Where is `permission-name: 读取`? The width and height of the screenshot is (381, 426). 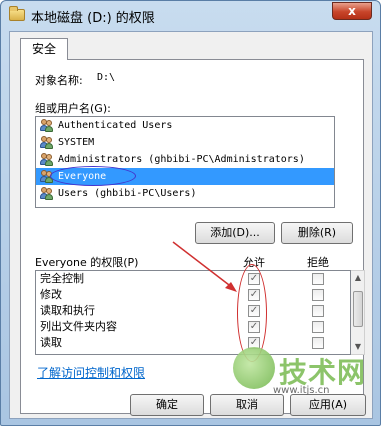 permission-name: 读取 is located at coordinates (51, 342).